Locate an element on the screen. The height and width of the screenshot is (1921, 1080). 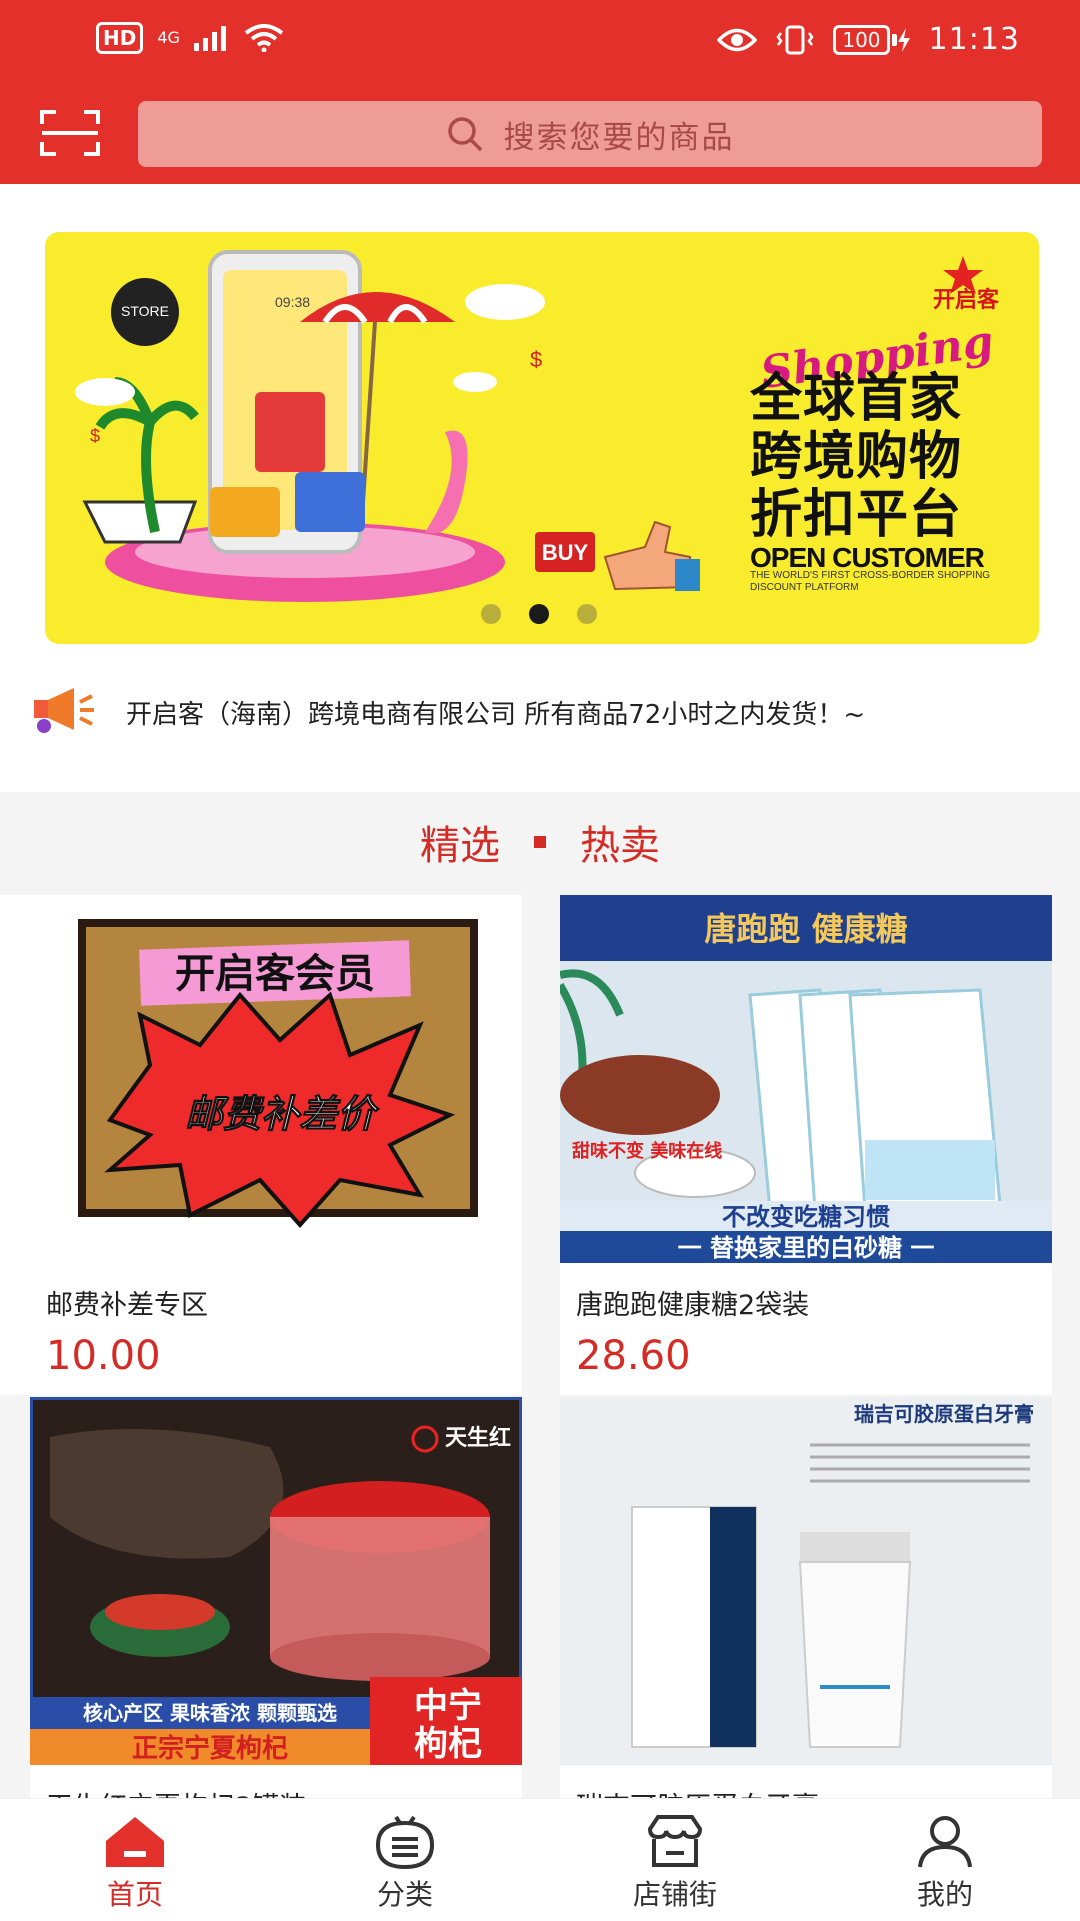
store-icon is located at coordinates (675, 1841).